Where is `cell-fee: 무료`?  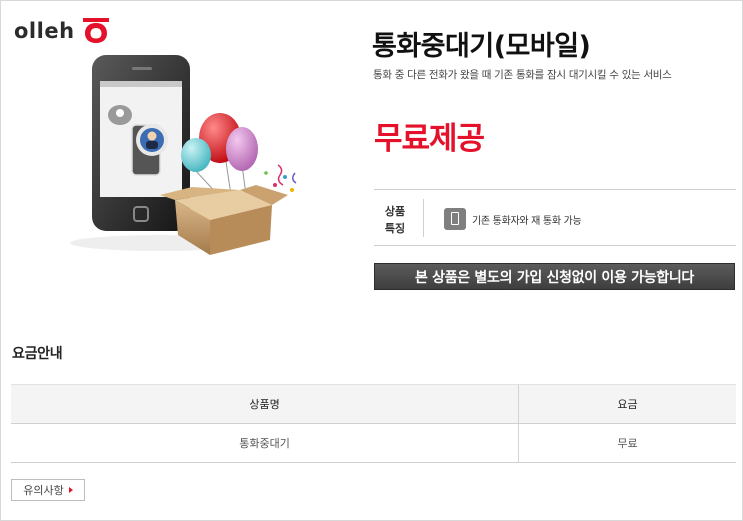 cell-fee: 무료 is located at coordinates (627, 443).